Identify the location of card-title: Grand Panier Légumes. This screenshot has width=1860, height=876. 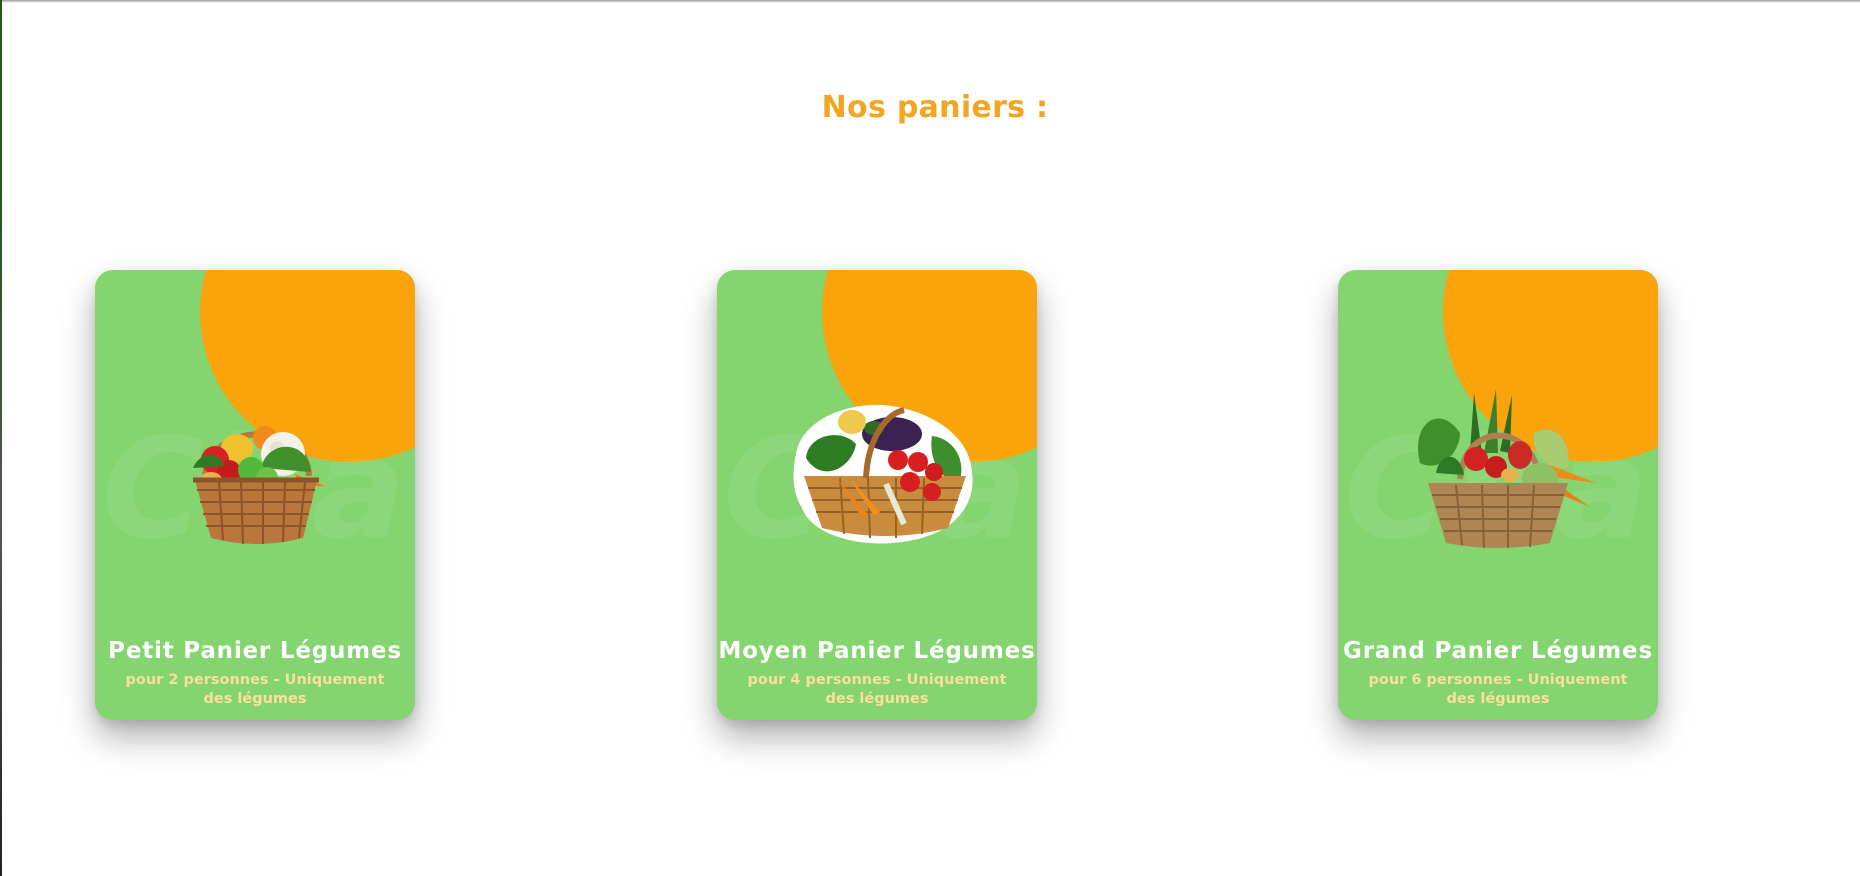
(1498, 651).